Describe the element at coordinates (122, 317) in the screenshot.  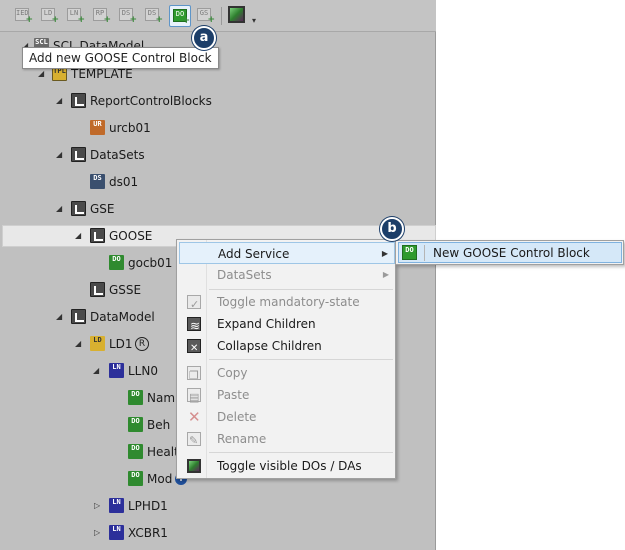
I see `tree-node-label: DataModel` at that location.